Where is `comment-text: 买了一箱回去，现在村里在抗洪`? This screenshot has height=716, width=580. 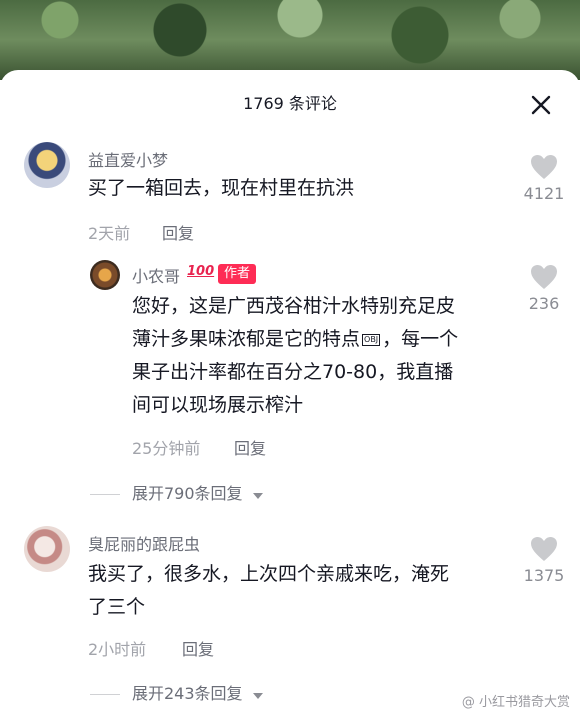 comment-text: 买了一箱回去，现在村里在抗洪 is located at coordinates (221, 188).